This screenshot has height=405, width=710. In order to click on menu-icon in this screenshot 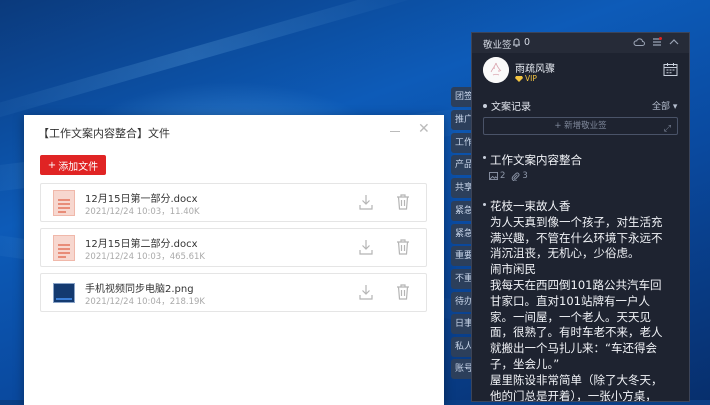, I will do `click(657, 42)`.